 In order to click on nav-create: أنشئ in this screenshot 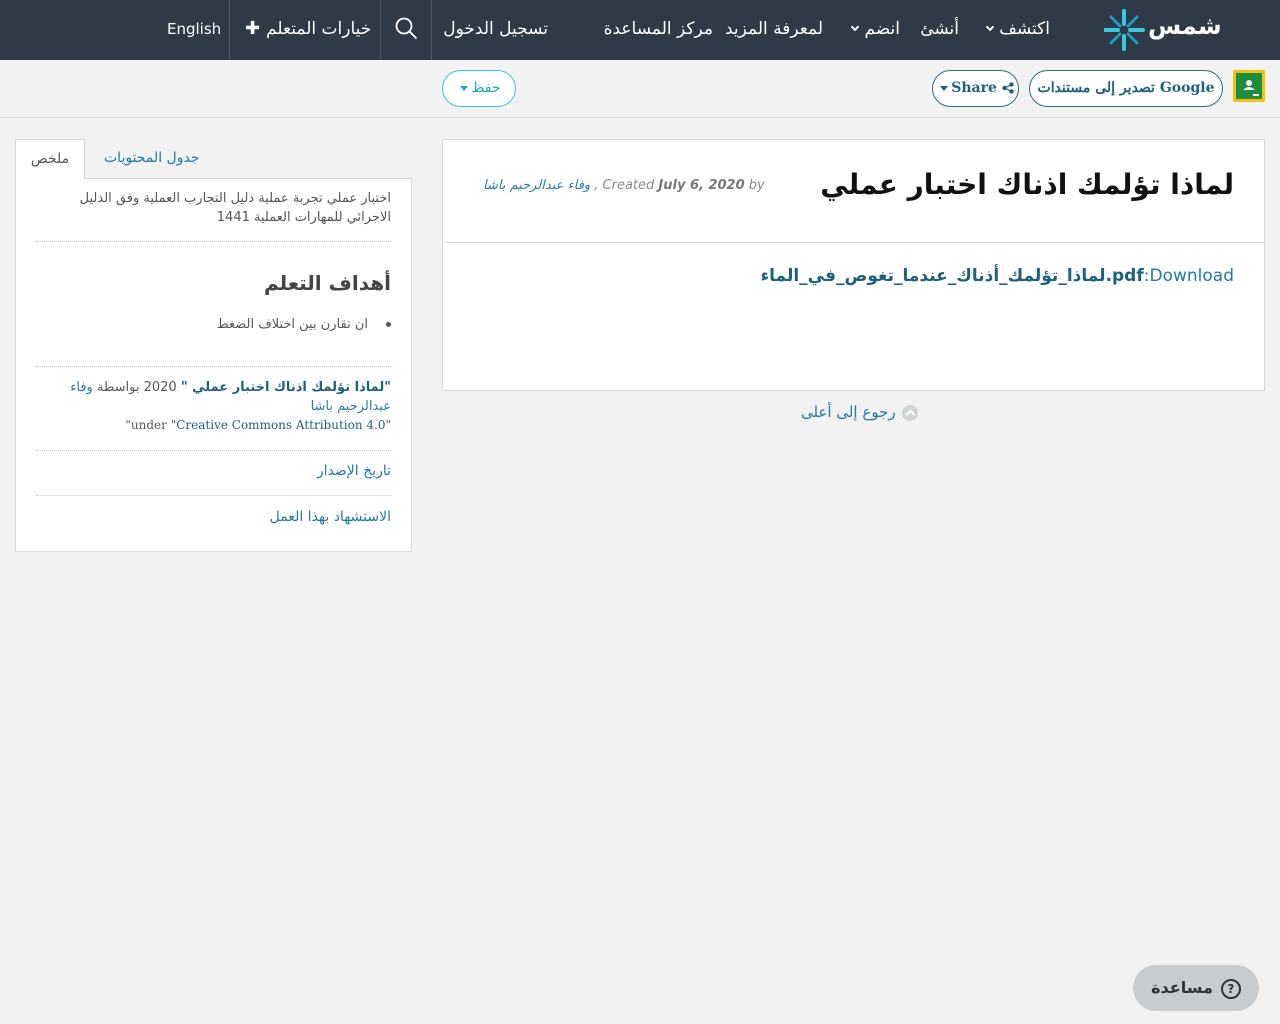, I will do `click(939, 30)`.